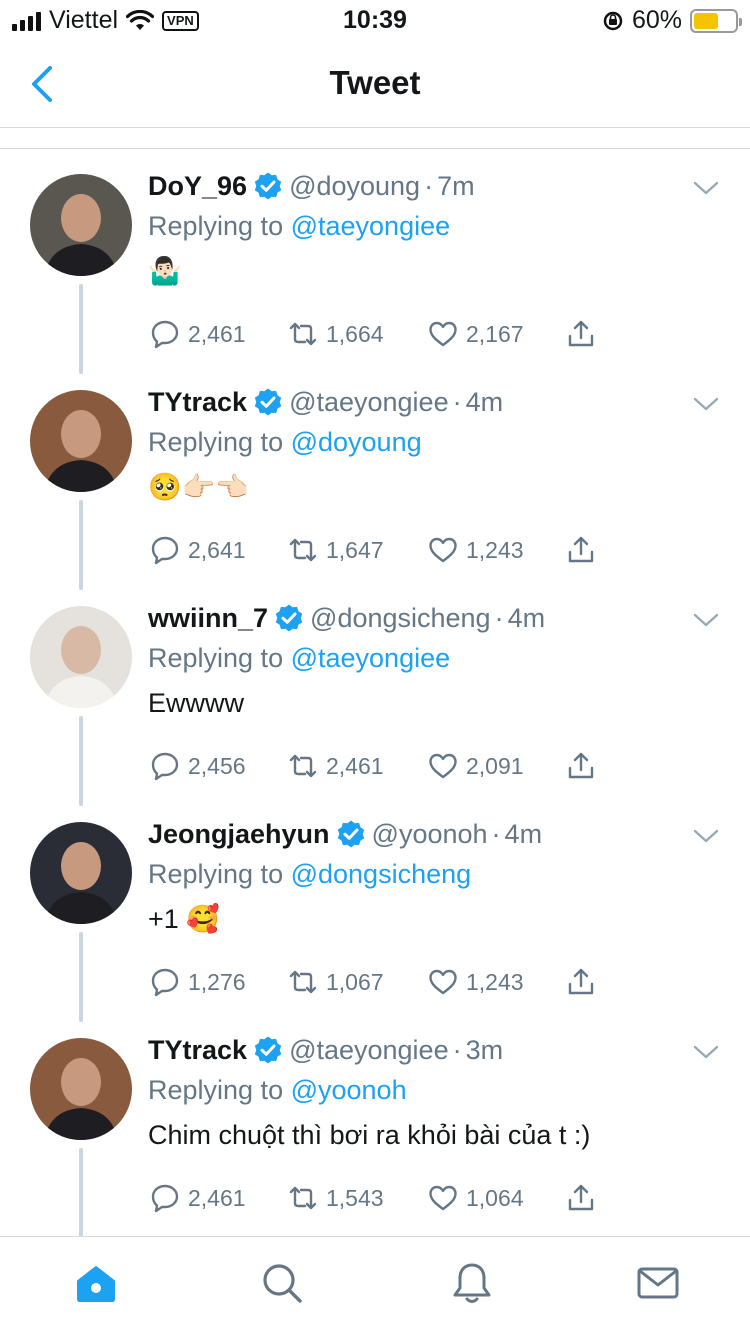 This screenshot has width=750, height=1334. I want to click on like-button: 2,091, so click(476, 766).